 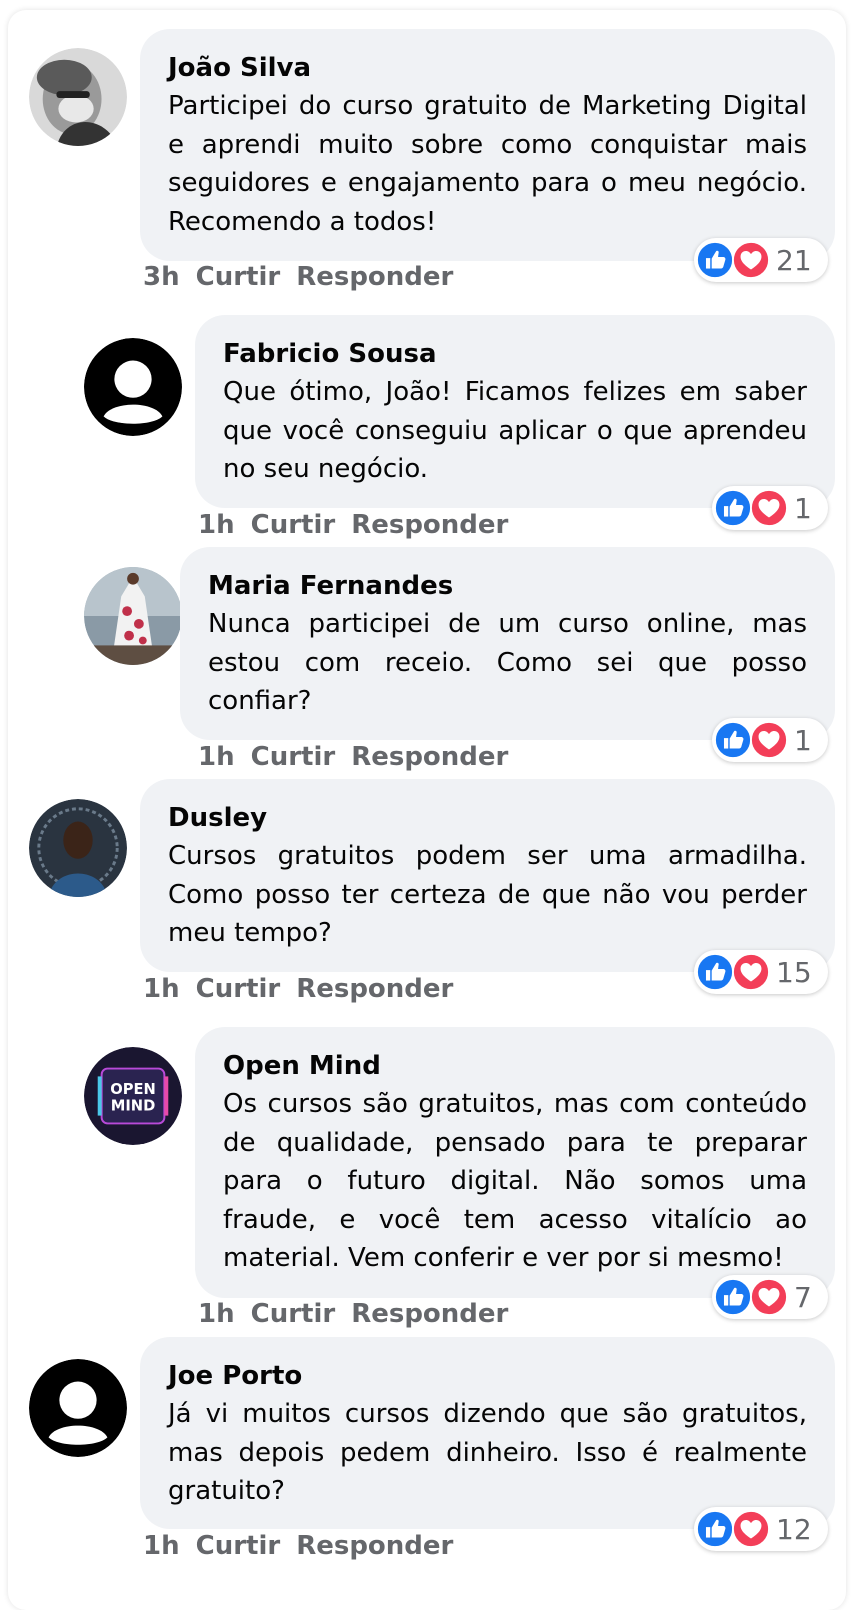 What do you see at coordinates (133, 1089) in the screenshot?
I see `avatar-text-open: OPEN` at bounding box center [133, 1089].